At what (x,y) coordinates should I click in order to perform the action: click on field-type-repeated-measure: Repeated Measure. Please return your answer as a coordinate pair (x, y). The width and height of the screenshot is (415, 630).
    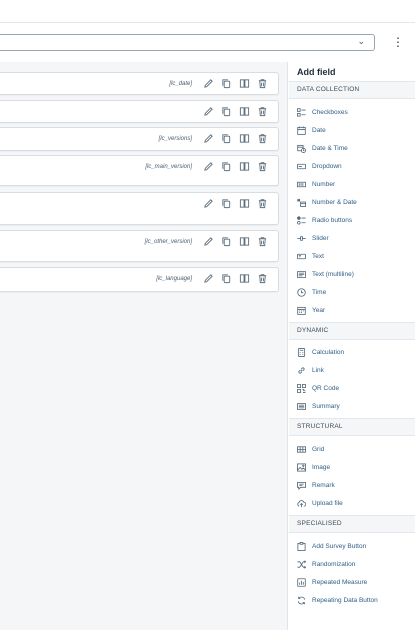
    Looking at the image, I should click on (332, 582).